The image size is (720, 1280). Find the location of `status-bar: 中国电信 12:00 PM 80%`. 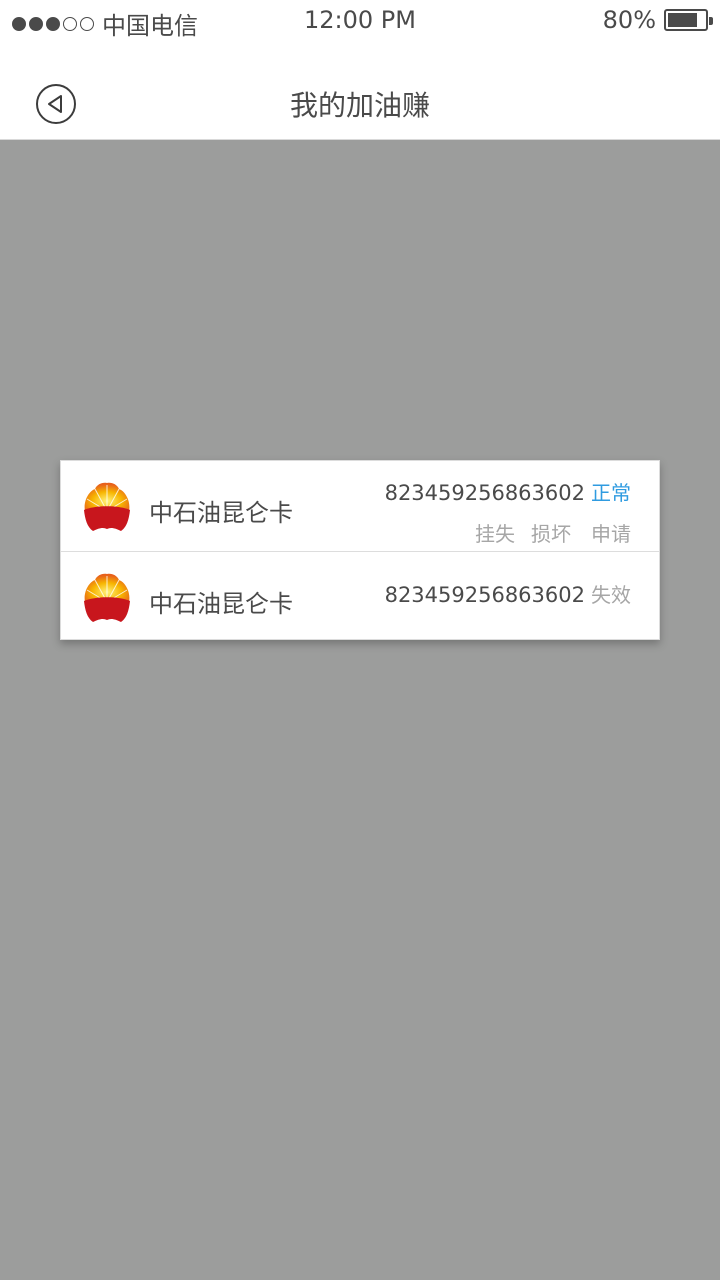

status-bar: 中国电信 12:00 PM 80% is located at coordinates (360, 22).